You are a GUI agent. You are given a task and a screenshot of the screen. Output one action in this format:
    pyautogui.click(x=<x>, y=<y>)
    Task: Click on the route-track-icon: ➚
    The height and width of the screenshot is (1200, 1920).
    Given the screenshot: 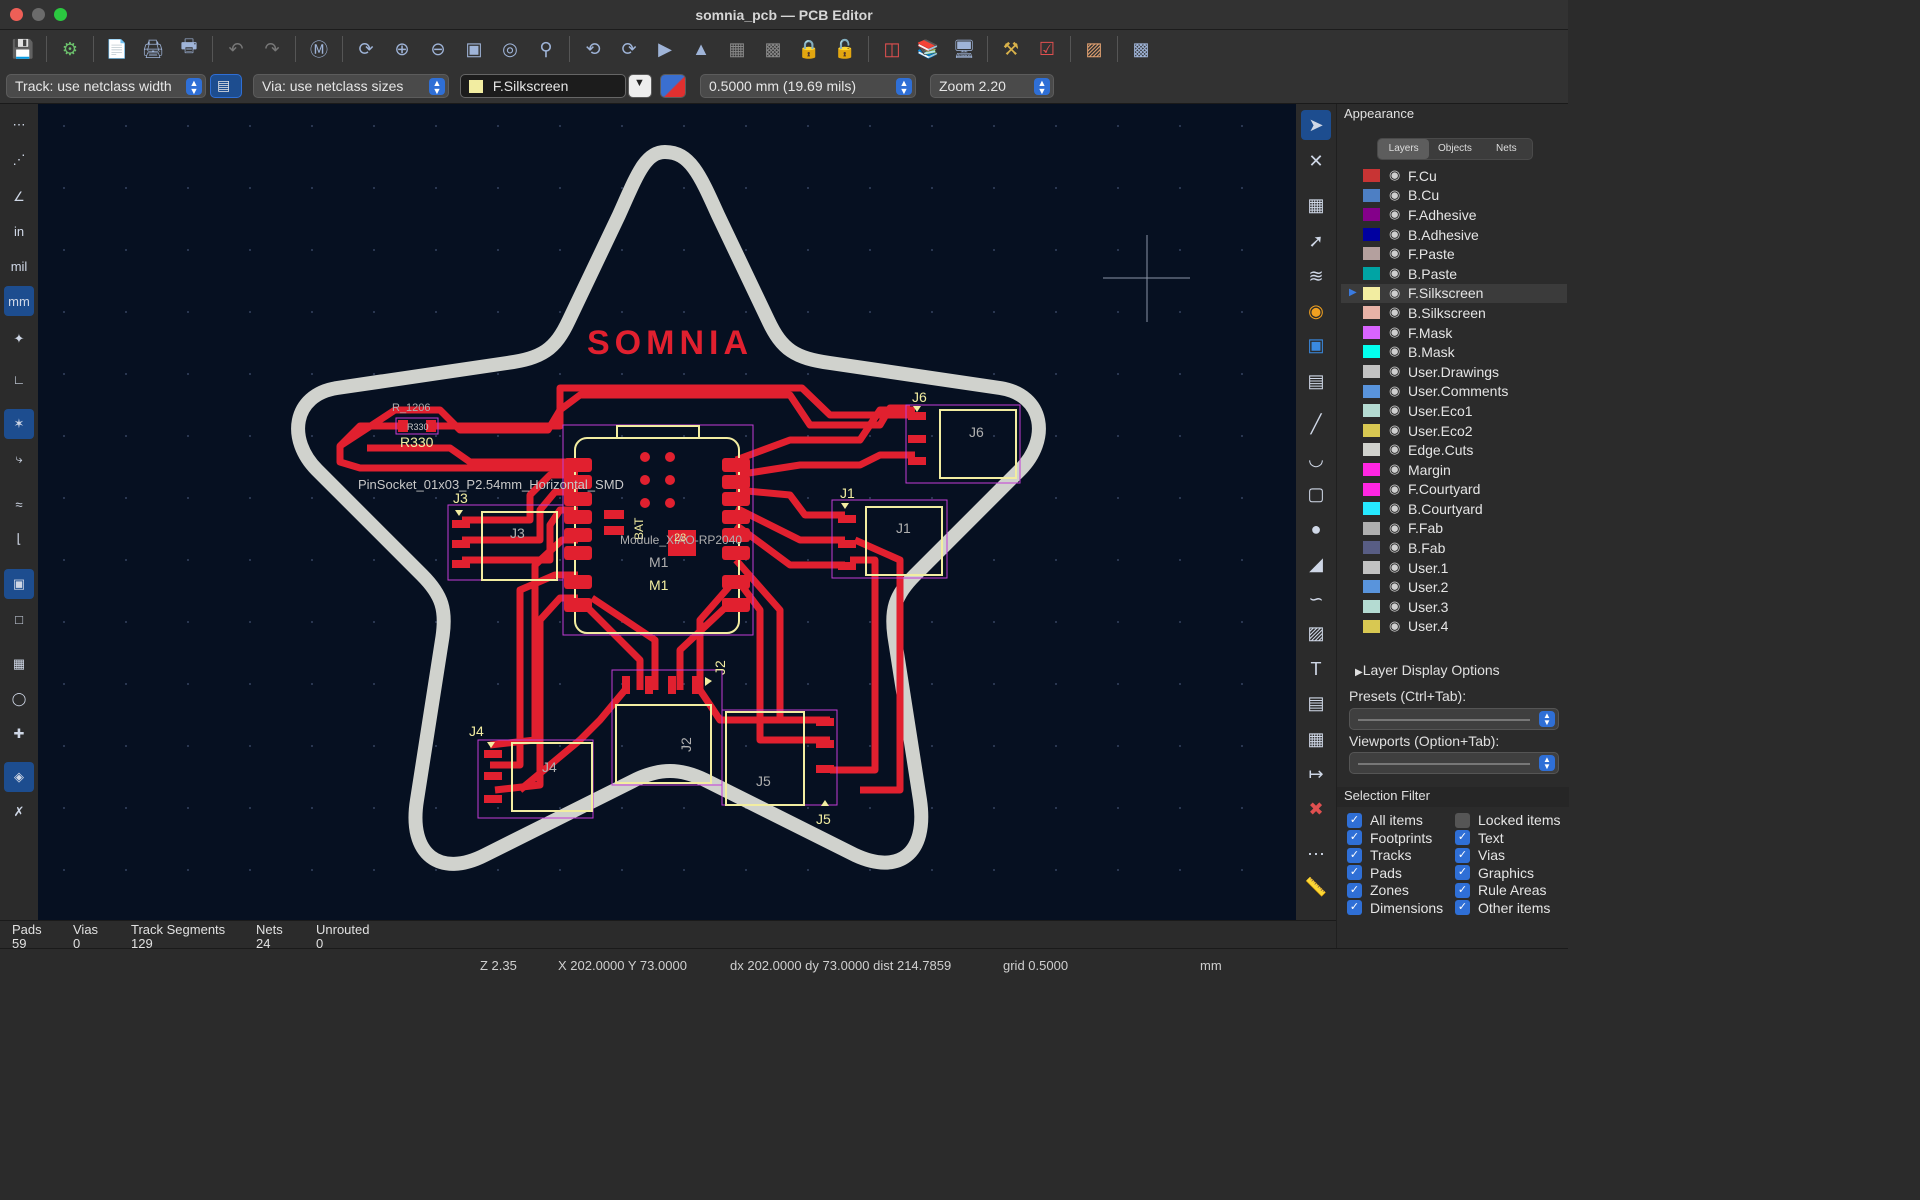 What is the action you would take?
    pyautogui.click(x=1316, y=241)
    